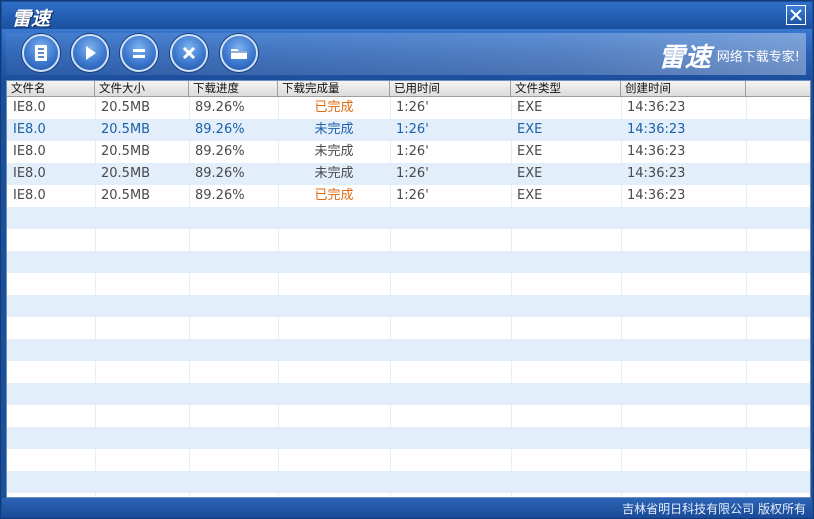  I want to click on column-header-filename: 文件名, so click(51, 89).